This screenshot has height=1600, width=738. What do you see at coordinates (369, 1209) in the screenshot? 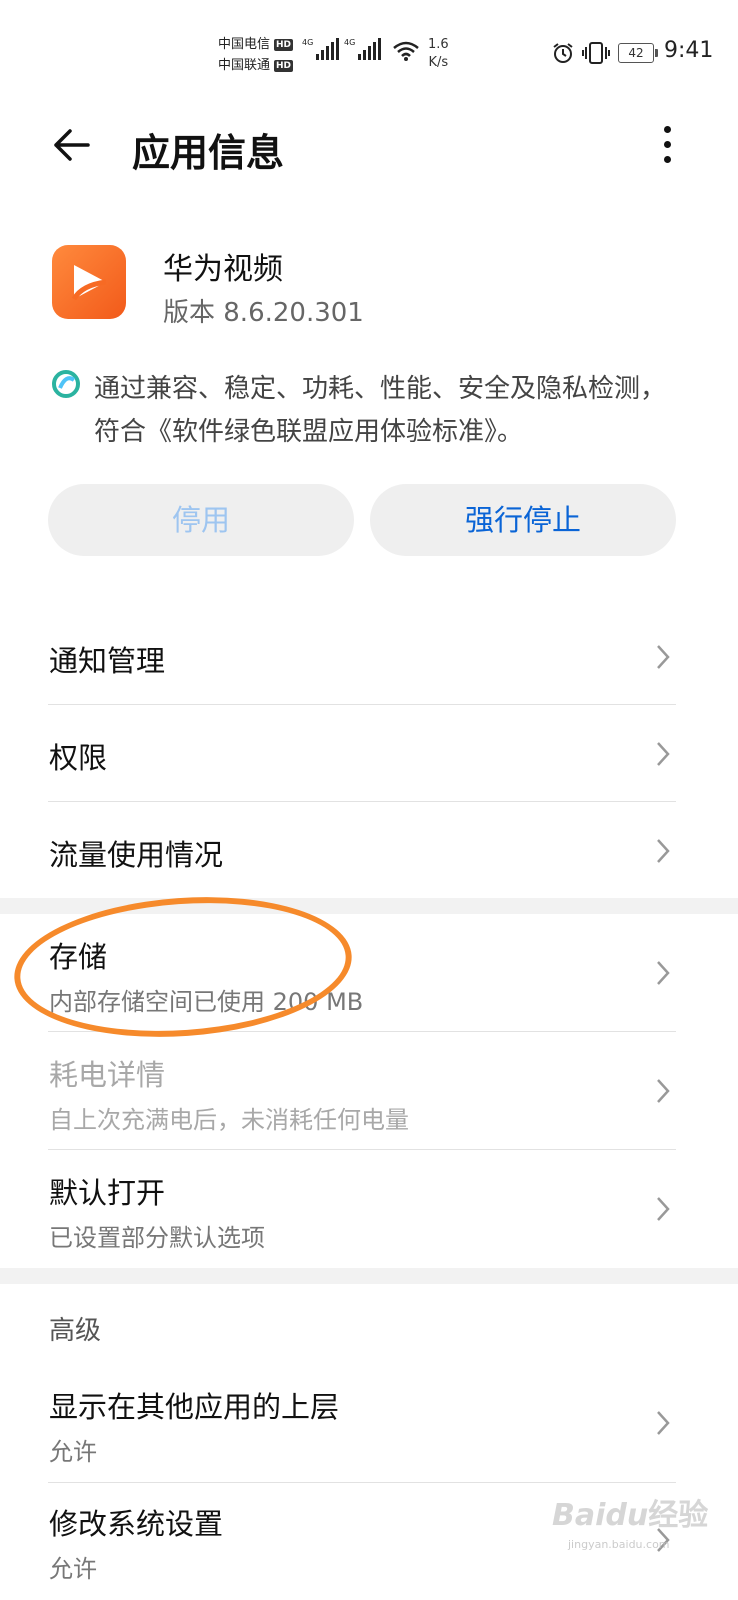
I see `list-item-default-open: 默认打开 已设置部分默认选项` at bounding box center [369, 1209].